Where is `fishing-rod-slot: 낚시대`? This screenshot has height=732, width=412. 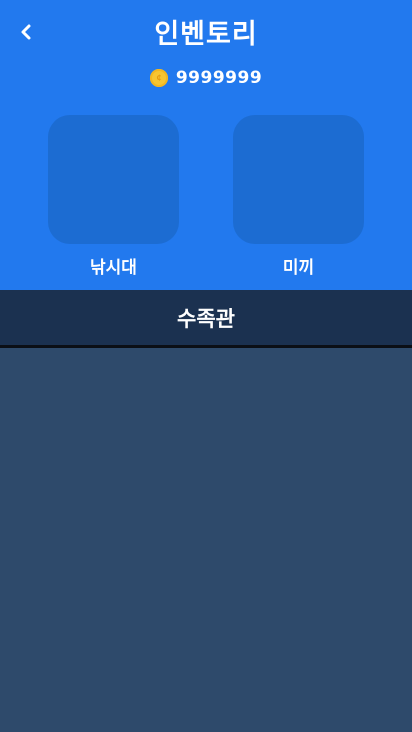
fishing-rod-slot: 낚시대 is located at coordinates (113, 196).